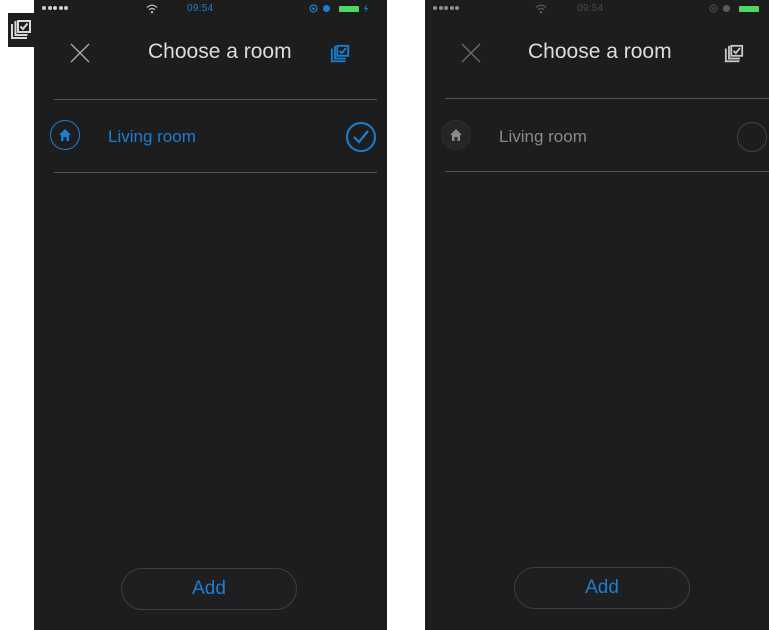  What do you see at coordinates (361, 137) in the screenshot?
I see `check-icon` at bounding box center [361, 137].